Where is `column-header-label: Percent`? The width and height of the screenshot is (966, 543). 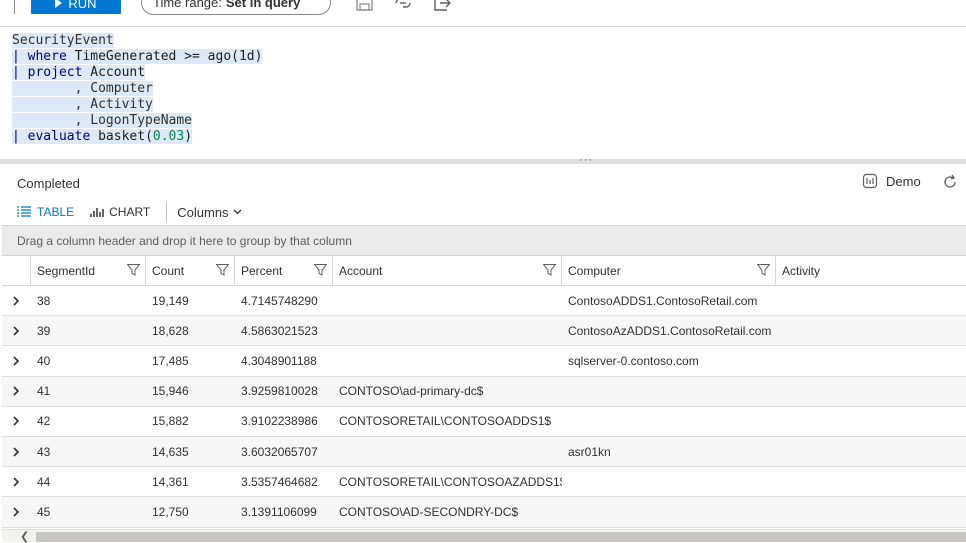
column-header-label: Percent is located at coordinates (262, 270).